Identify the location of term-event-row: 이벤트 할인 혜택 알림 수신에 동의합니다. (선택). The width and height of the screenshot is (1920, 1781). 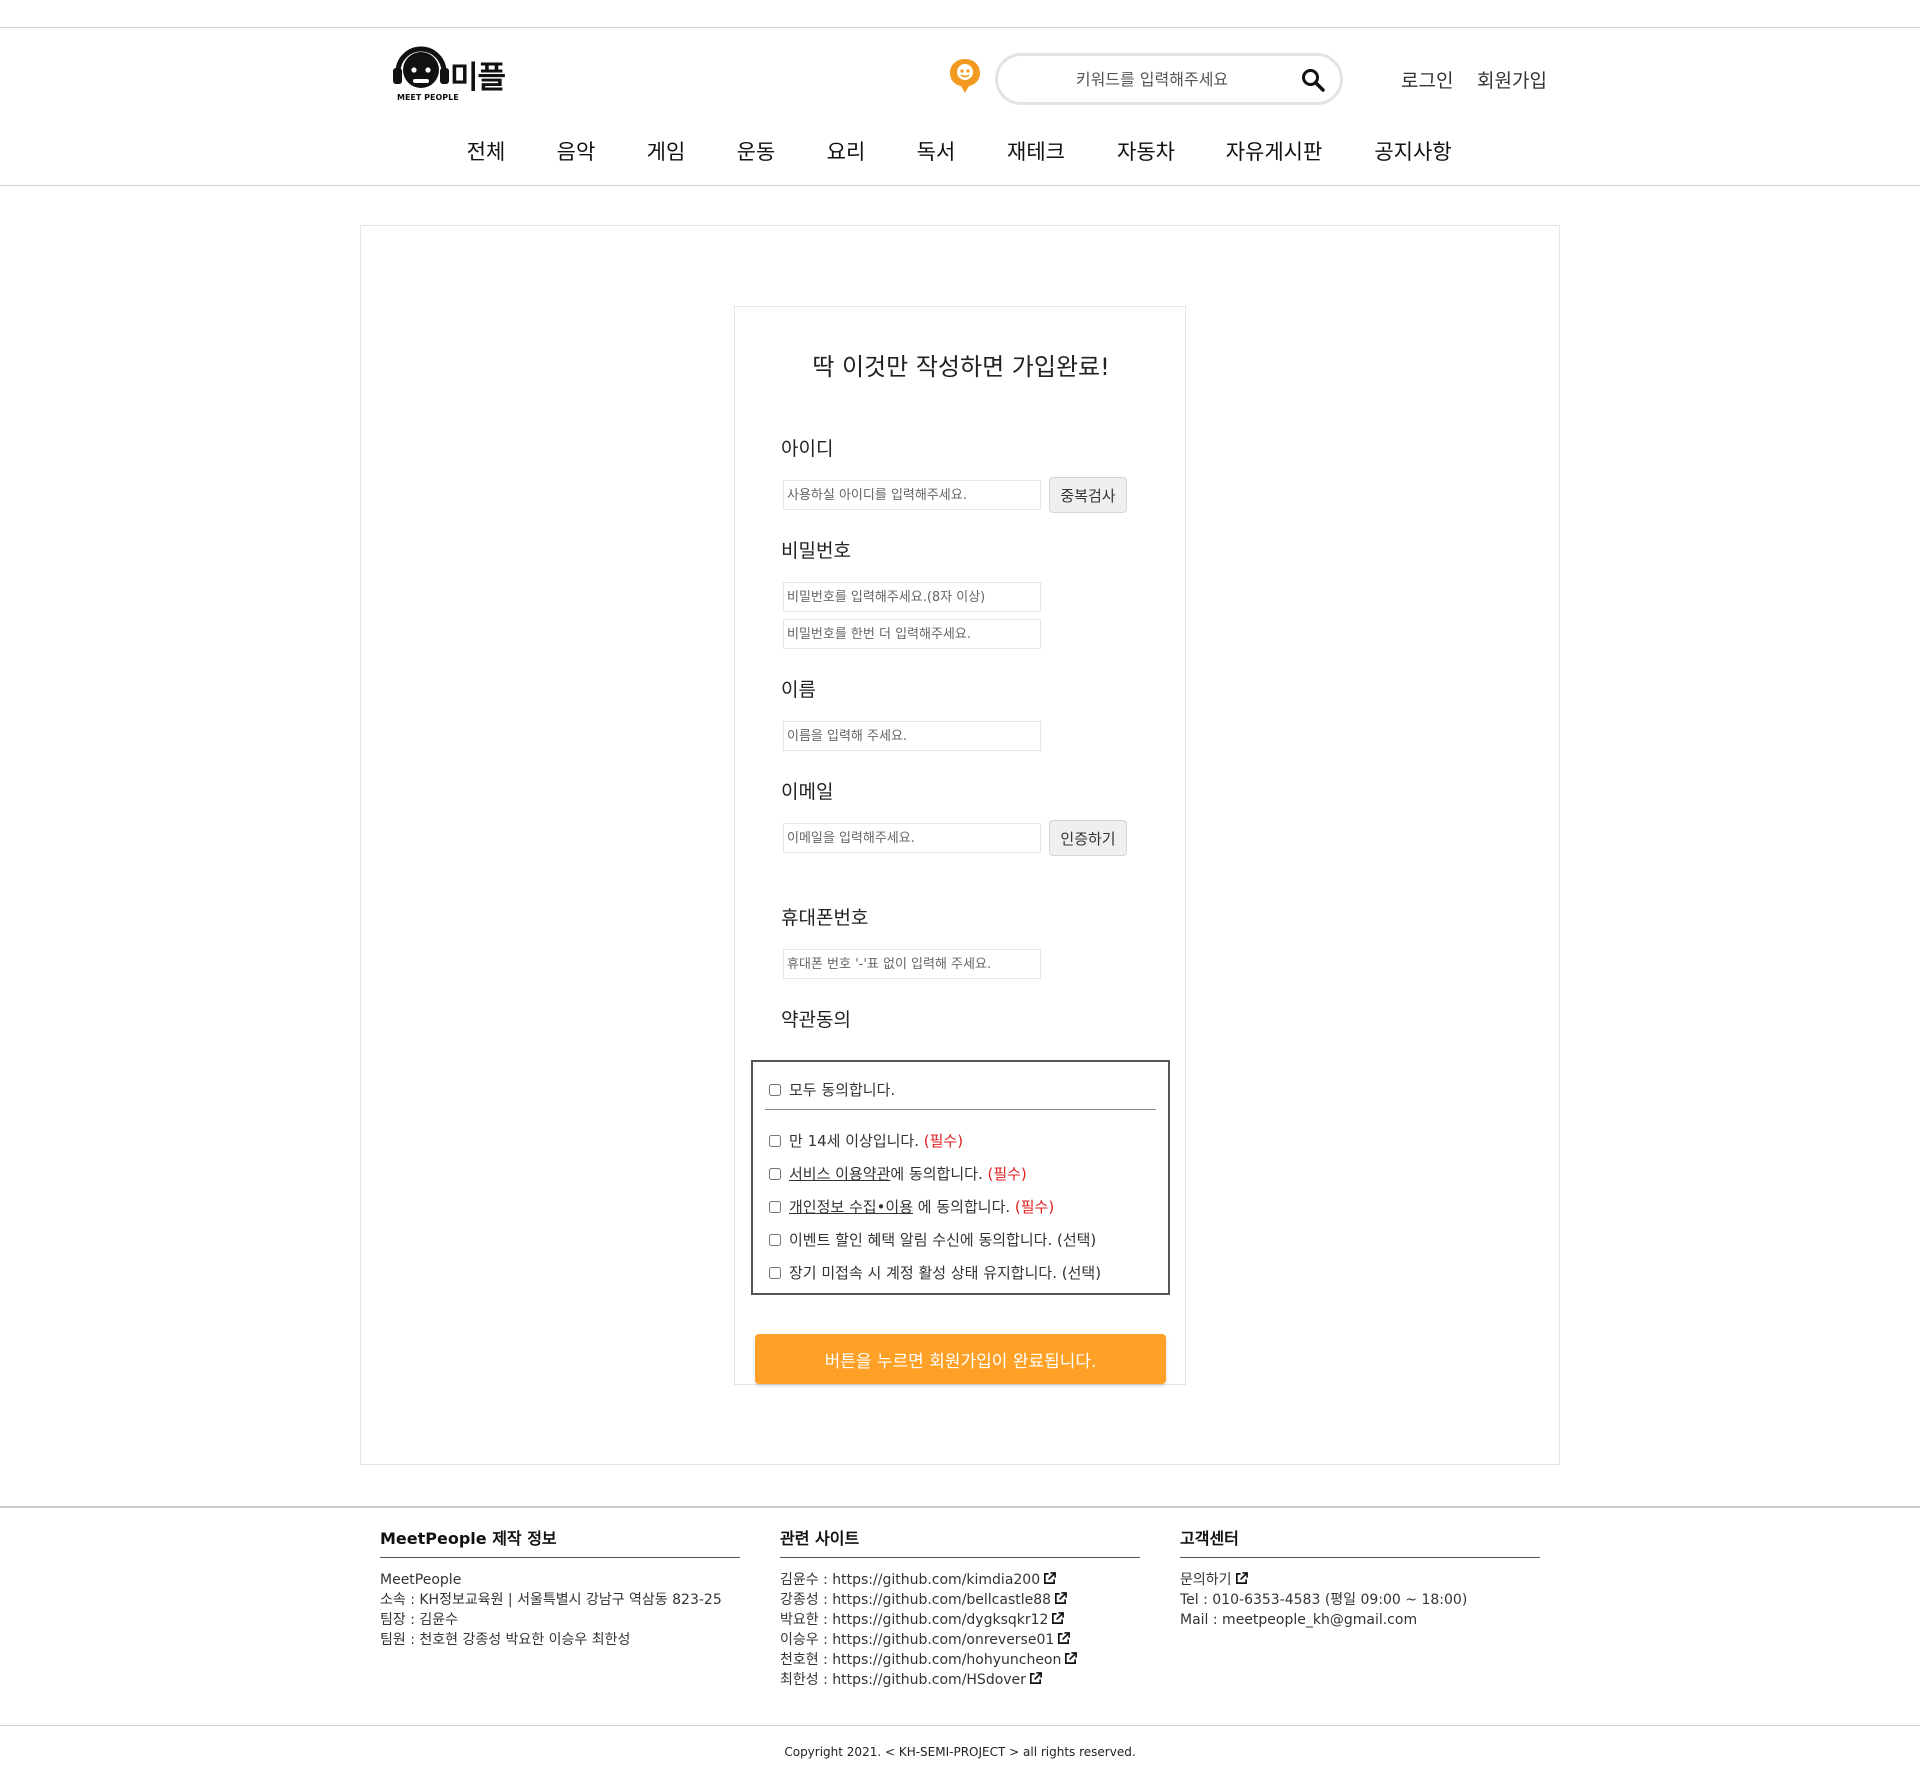
(932, 1239).